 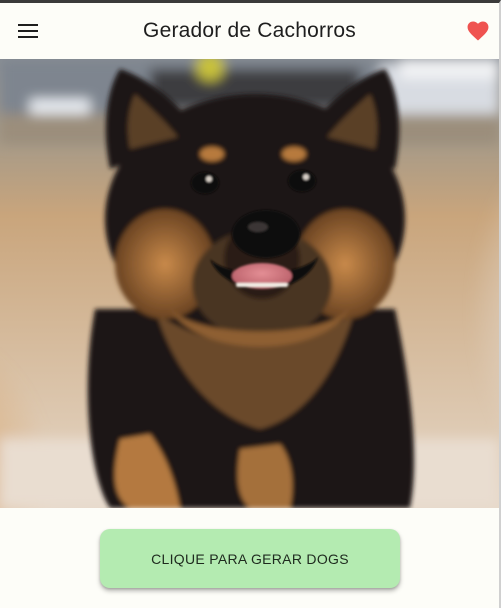 I want to click on heart-icon, so click(x=478, y=31).